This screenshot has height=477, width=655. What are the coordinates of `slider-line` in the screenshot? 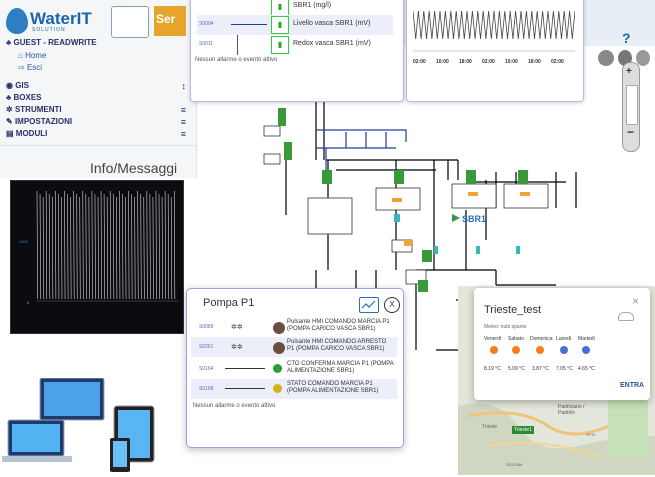 It's located at (249, 24).